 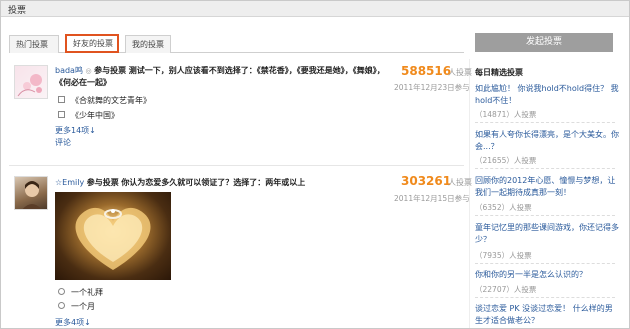 What do you see at coordinates (432, 87) in the screenshot?
I see `participate-date: 2011年12月23日参与` at bounding box center [432, 87].